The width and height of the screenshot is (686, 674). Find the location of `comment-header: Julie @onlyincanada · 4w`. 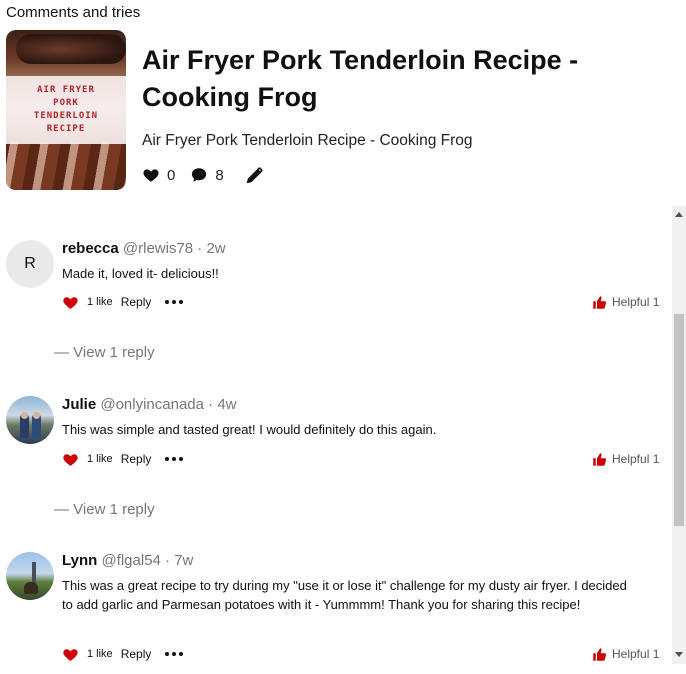

comment-header: Julie @onlyincanada · 4w is located at coordinates (149, 404).